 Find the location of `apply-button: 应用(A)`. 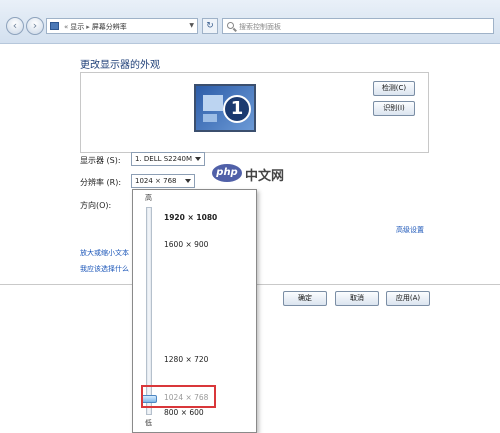

apply-button: 应用(A) is located at coordinates (408, 298).